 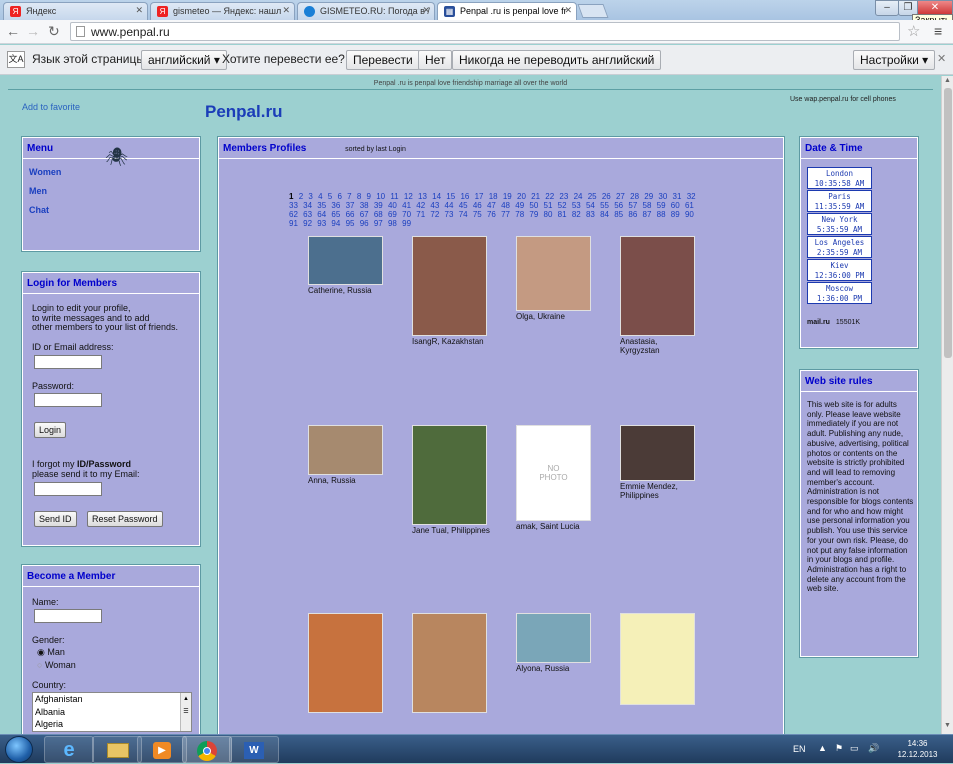 What do you see at coordinates (380, 196) in the screenshot?
I see `page-link: 10` at bounding box center [380, 196].